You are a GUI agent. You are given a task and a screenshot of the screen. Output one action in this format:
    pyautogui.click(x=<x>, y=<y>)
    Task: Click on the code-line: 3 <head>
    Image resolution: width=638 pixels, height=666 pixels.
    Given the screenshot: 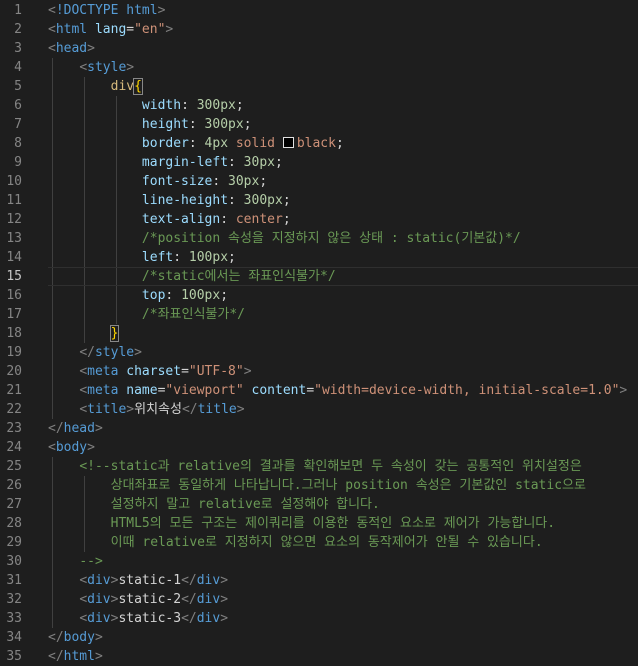 What is the action you would take?
    pyautogui.click(x=319, y=48)
    